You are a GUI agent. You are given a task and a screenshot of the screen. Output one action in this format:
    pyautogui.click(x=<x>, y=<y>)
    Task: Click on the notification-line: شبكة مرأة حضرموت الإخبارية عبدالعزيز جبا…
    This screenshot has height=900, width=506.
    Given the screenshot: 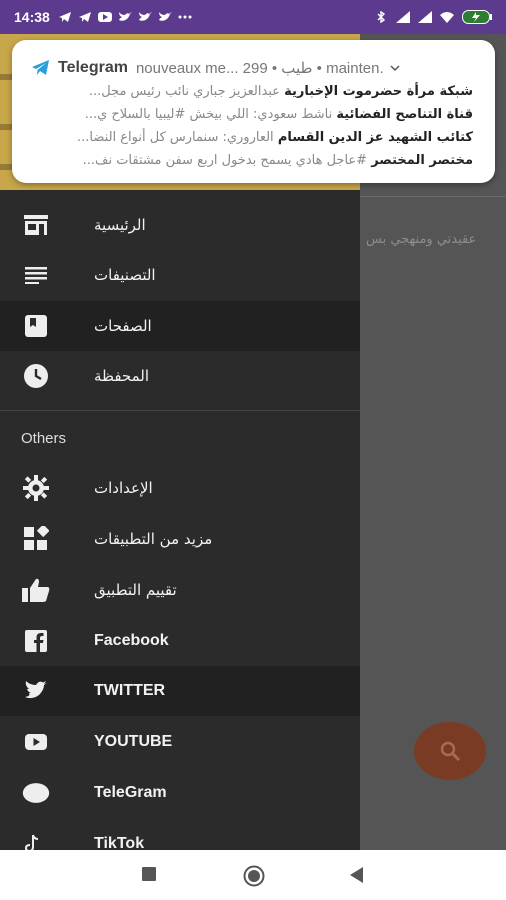 What is the action you would take?
    pyautogui.click(x=281, y=91)
    